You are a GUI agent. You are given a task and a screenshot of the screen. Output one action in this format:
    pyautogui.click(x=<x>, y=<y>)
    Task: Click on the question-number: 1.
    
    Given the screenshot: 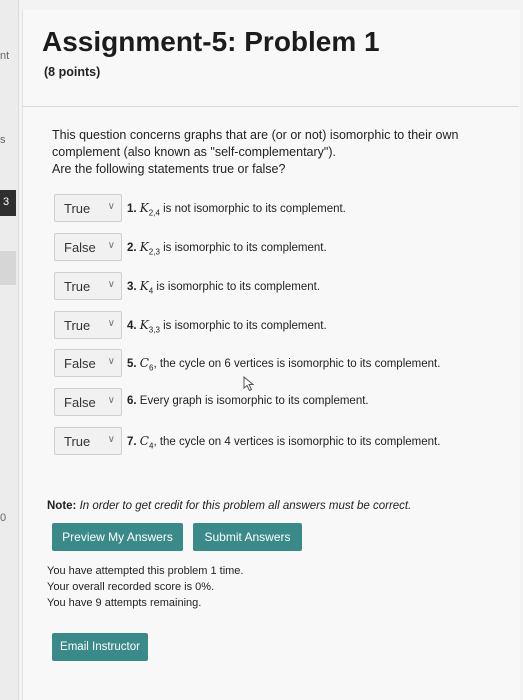 What is the action you would take?
    pyautogui.click(x=132, y=209)
    